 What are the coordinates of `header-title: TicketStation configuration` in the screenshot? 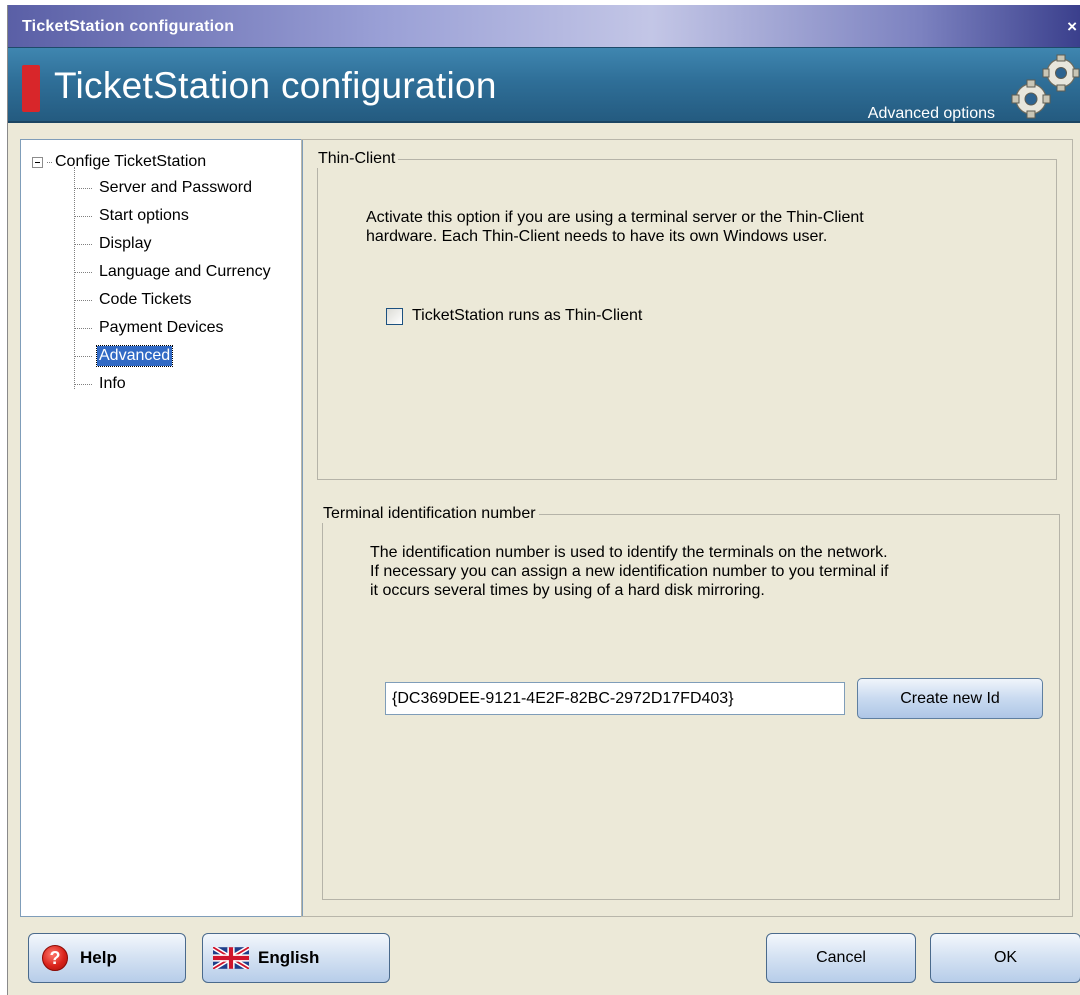 It's located at (275, 85).